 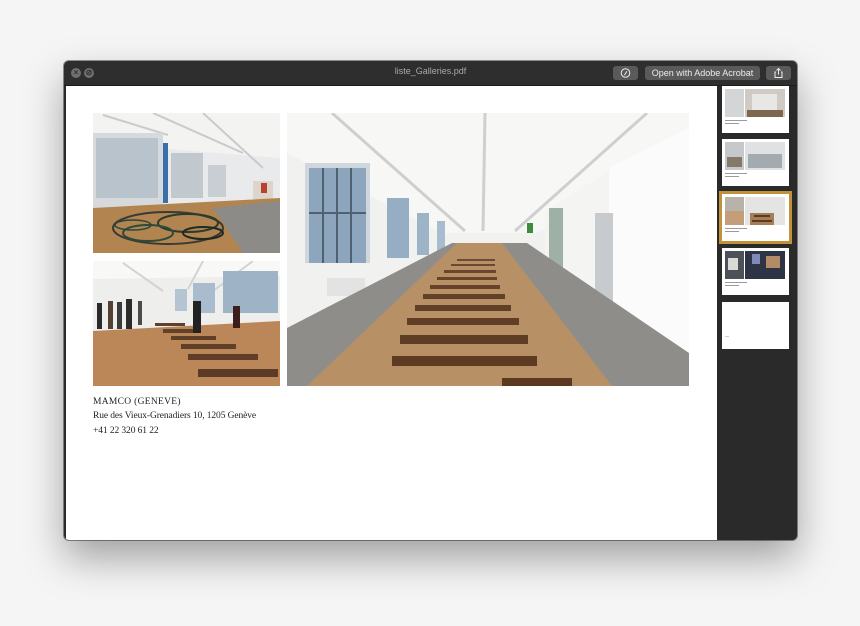 What do you see at coordinates (186, 183) in the screenshot?
I see `gallery-photo-cables` at bounding box center [186, 183].